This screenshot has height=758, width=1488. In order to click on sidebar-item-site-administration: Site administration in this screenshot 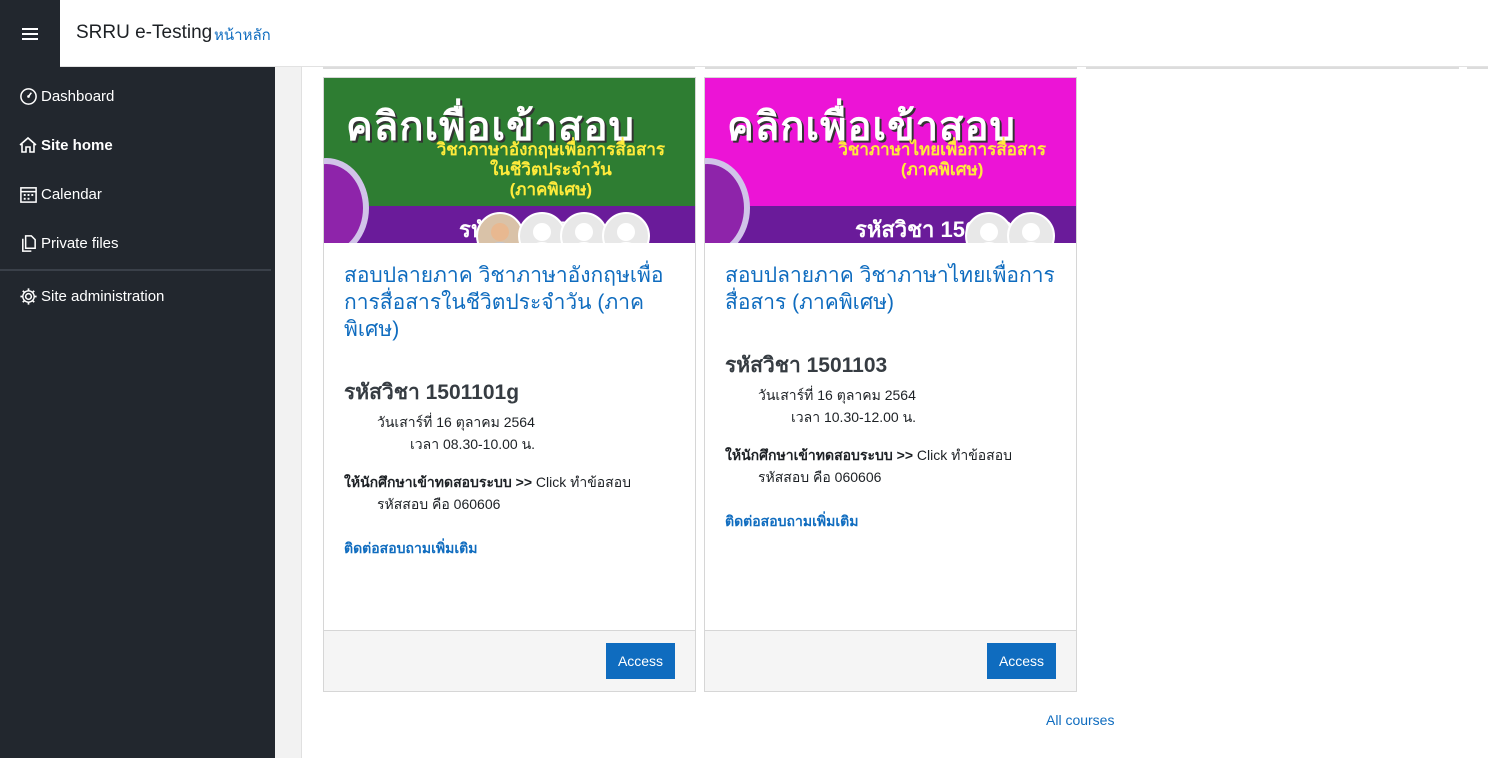, I will do `click(91, 296)`.